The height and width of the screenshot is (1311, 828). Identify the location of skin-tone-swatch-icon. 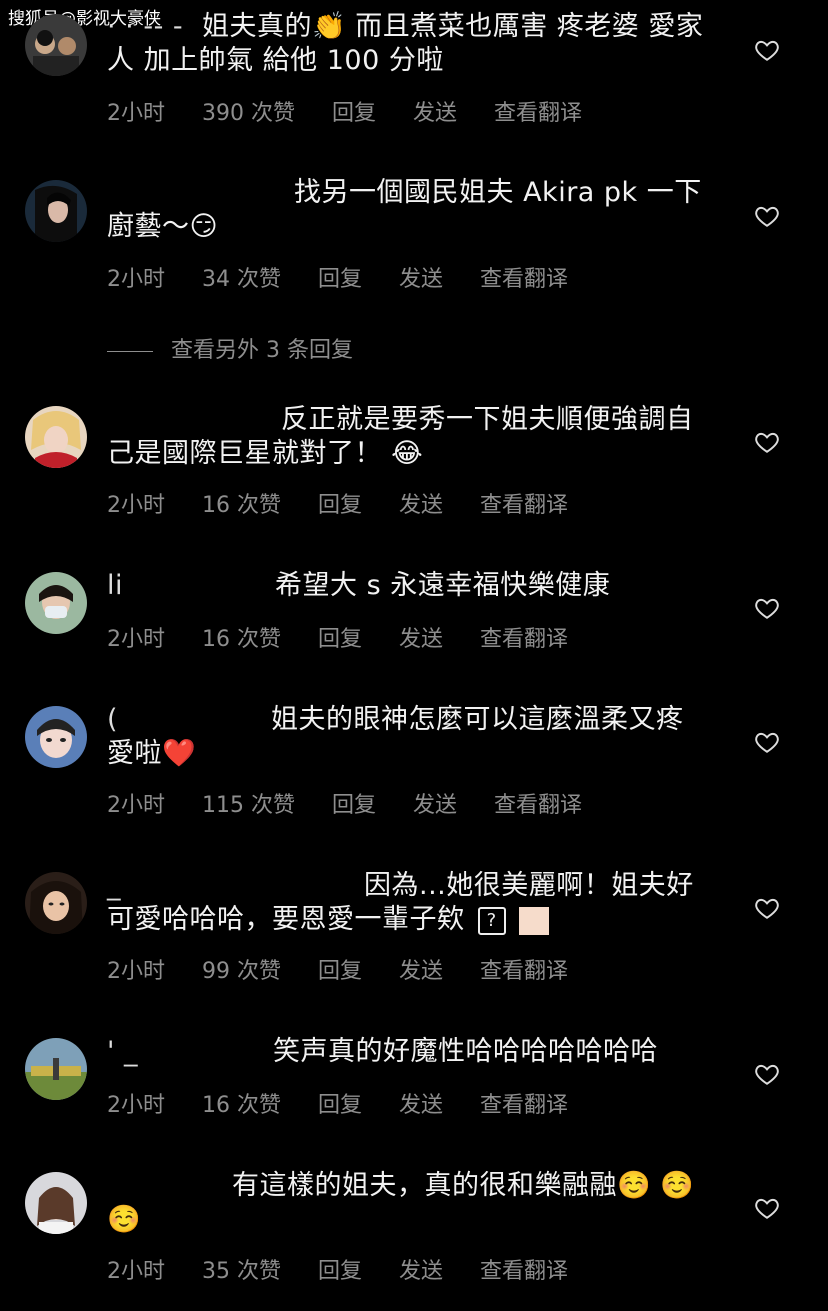
(533, 920).